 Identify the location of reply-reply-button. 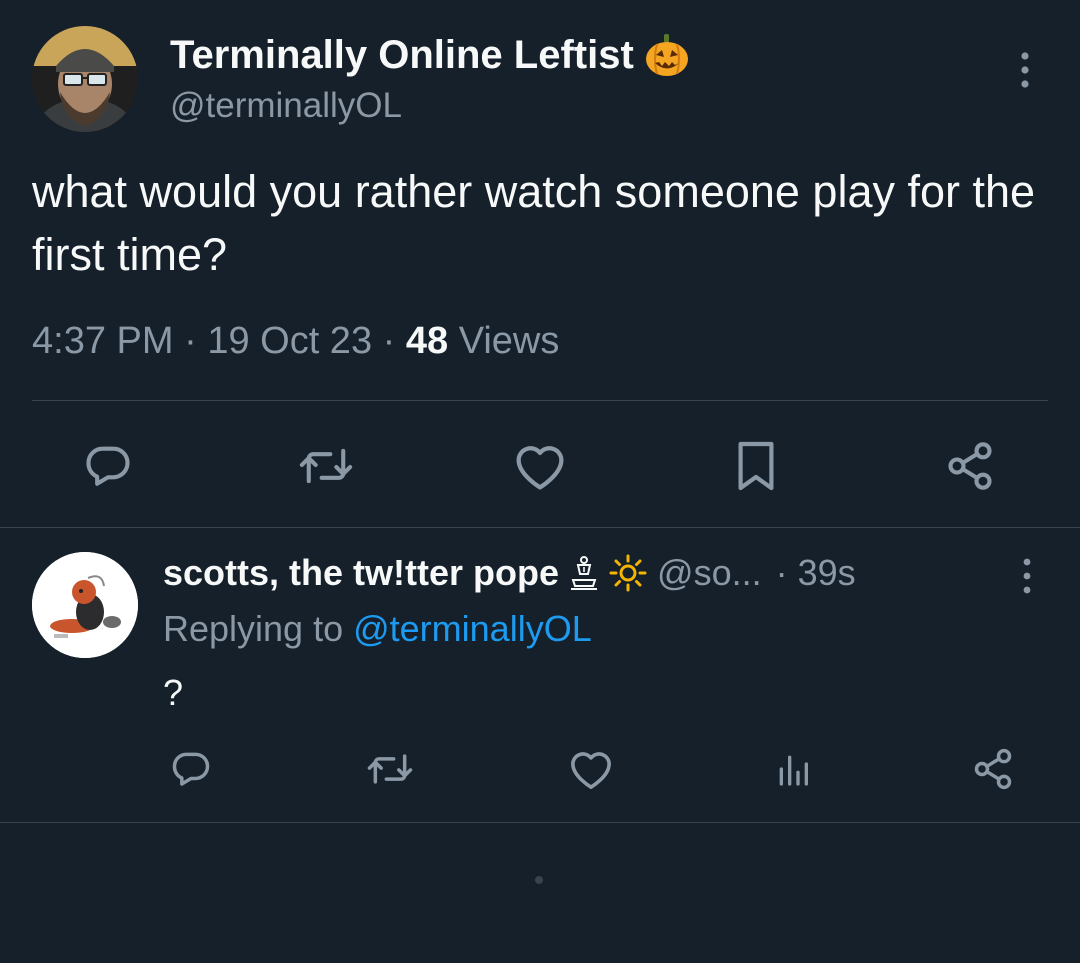
(191, 769).